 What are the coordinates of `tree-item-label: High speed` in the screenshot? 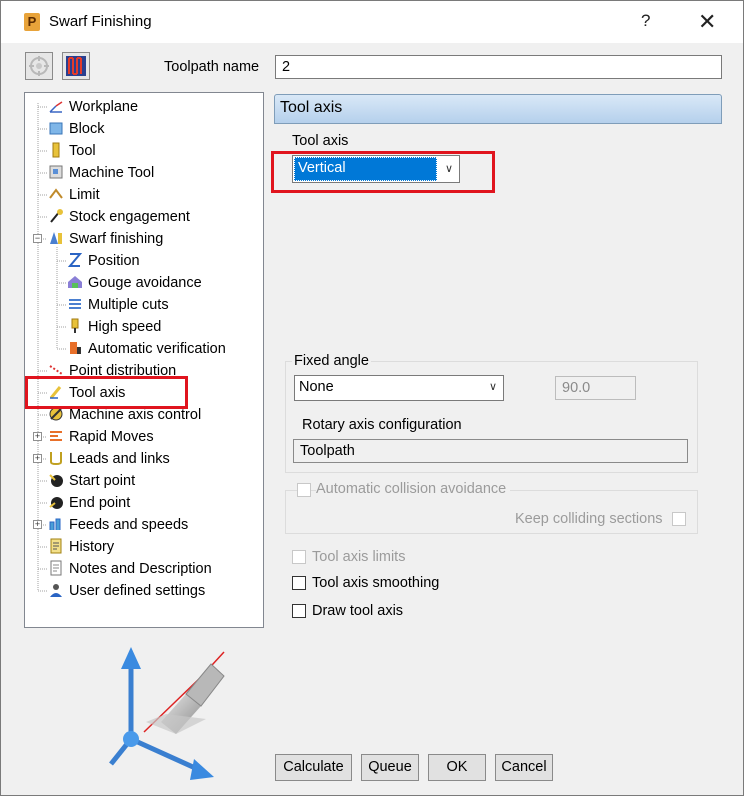 It's located at (125, 327).